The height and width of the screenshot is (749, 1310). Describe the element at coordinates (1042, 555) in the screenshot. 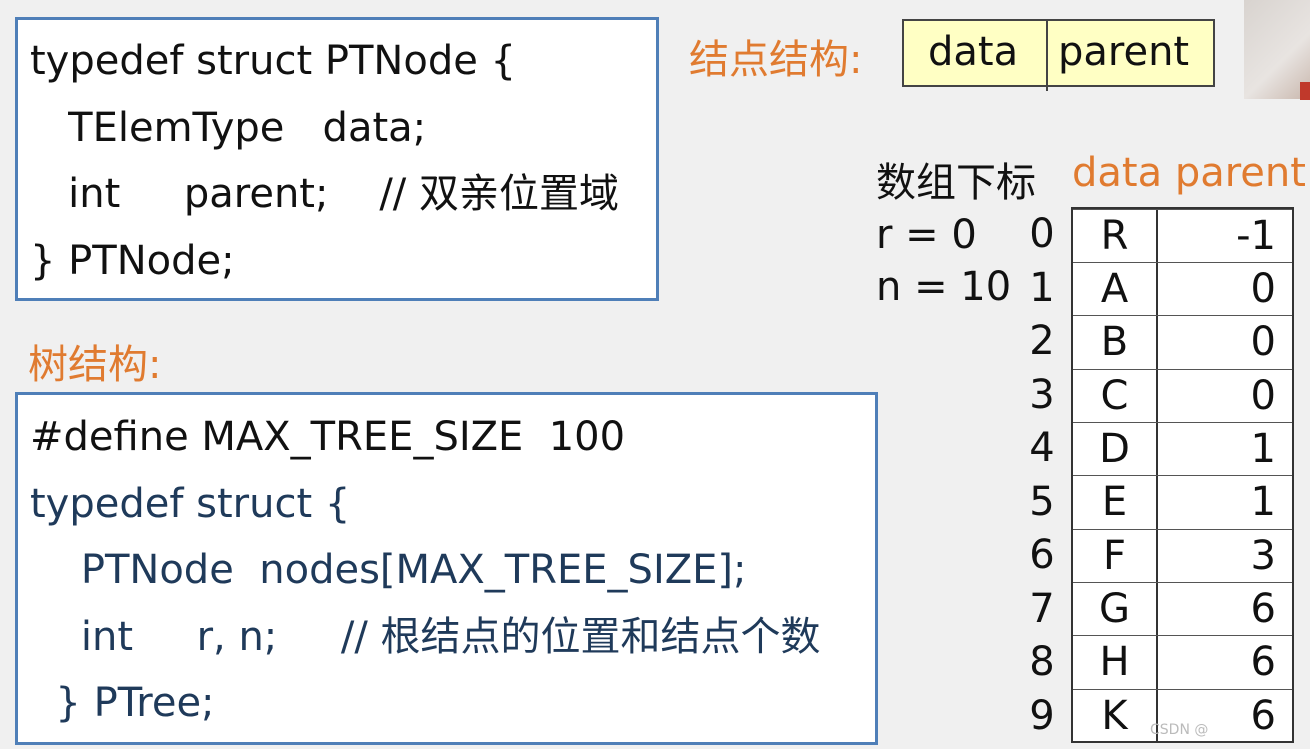

I see `array-index: 6` at that location.